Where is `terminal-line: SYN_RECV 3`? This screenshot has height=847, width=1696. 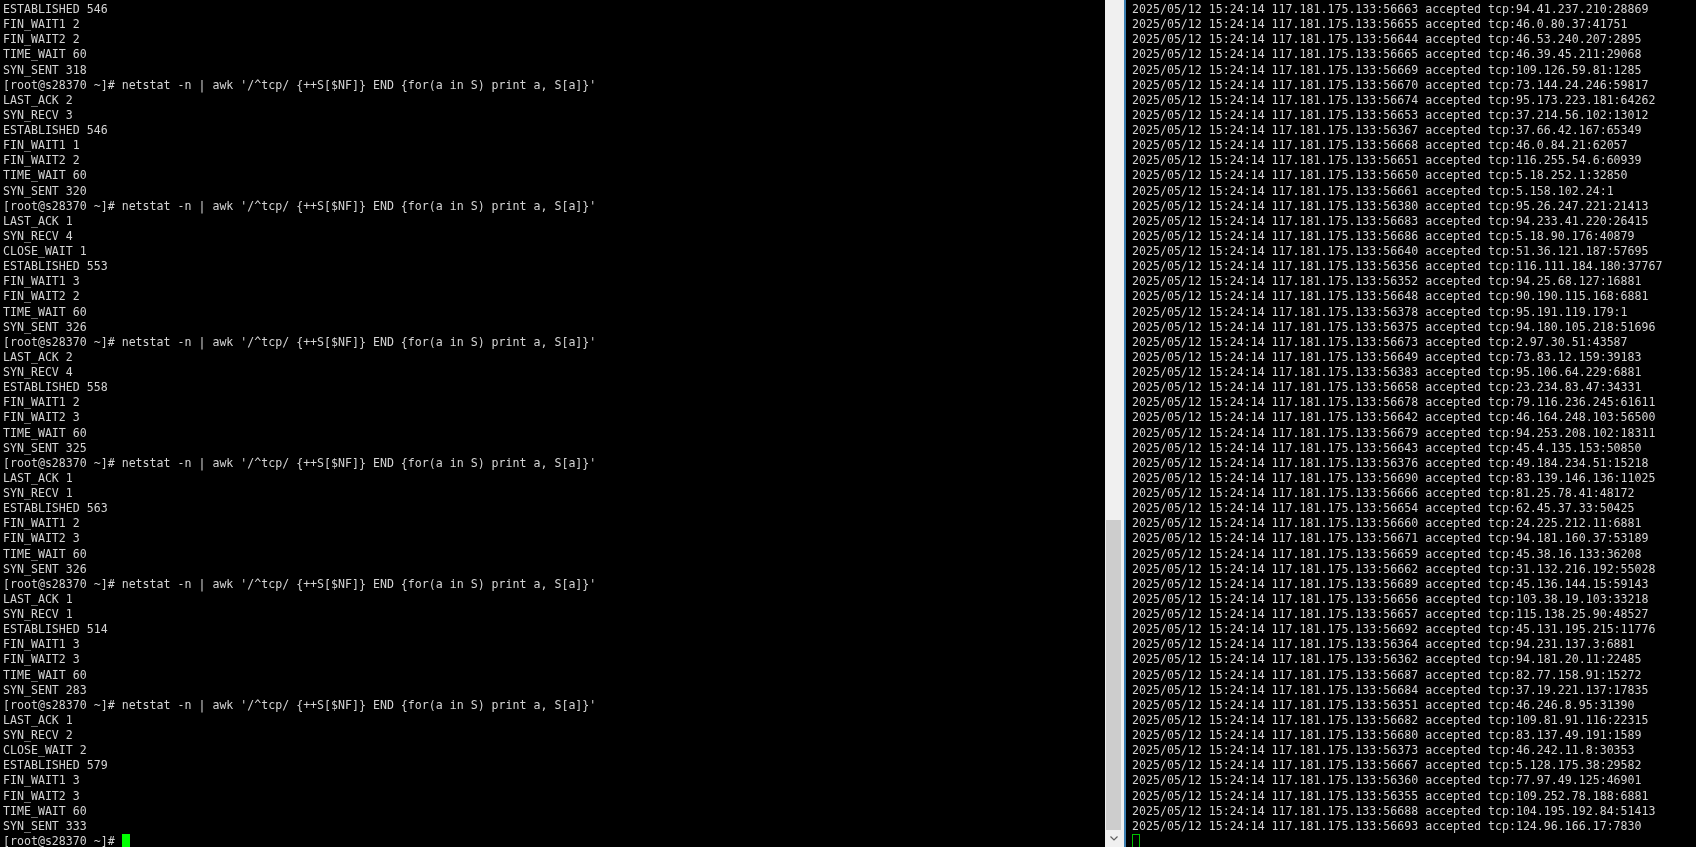
terminal-line: SYN_RECV 3 is located at coordinates (38, 115).